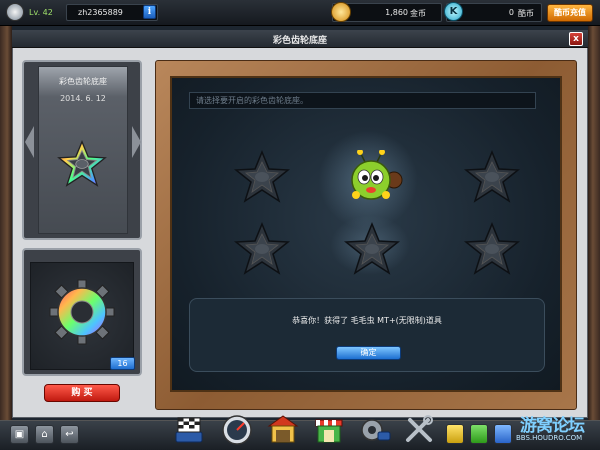 Image resolution: width=600 pixels, height=450 pixels. I want to click on selected-item-date: 2014. 6. 12, so click(83, 98).